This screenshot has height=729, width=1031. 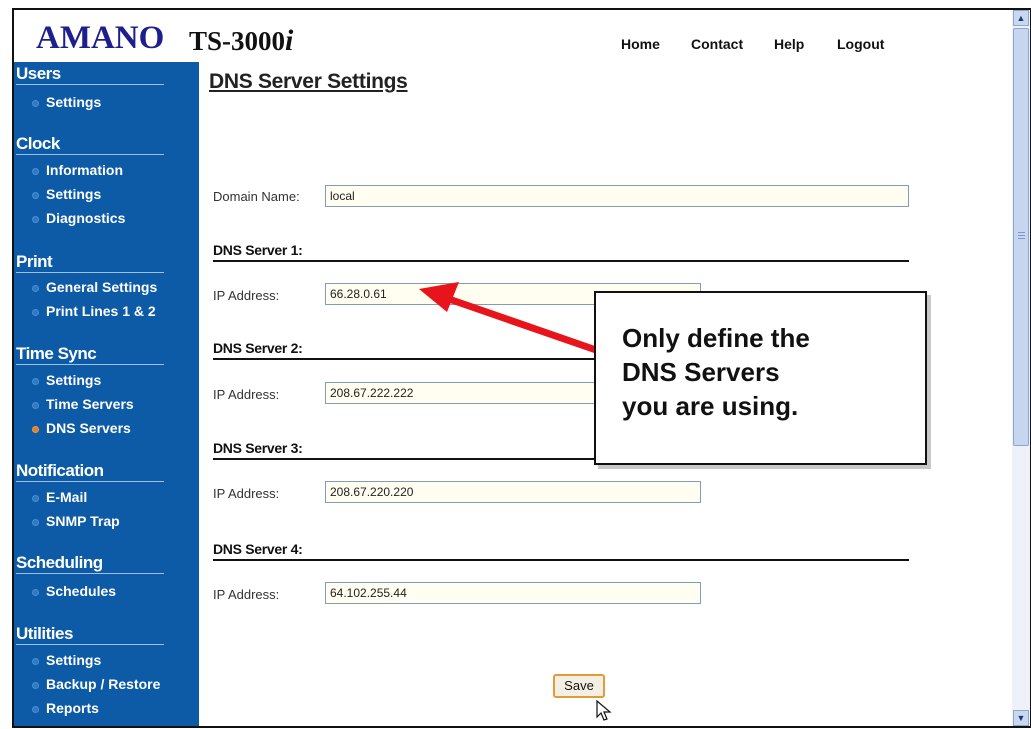 What do you see at coordinates (1021, 18) in the screenshot?
I see `scroll-up-arrow-icon: ▲` at bounding box center [1021, 18].